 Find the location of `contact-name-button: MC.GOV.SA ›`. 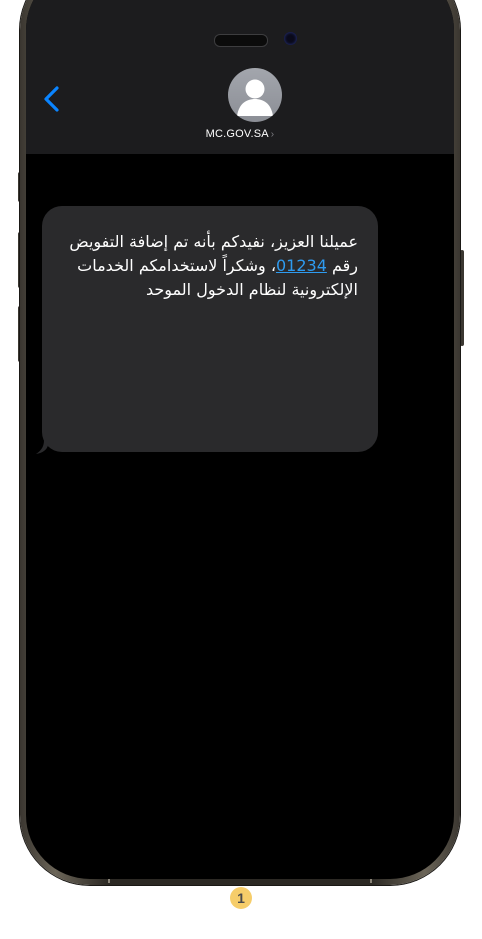

contact-name-button: MC.GOV.SA › is located at coordinates (240, 134).